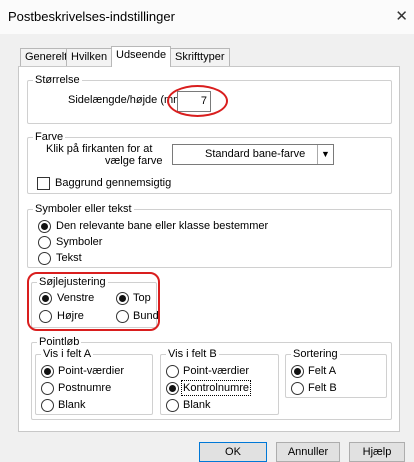 Image resolution: width=414 pixels, height=462 pixels. I want to click on field-a-post-numbers-label: Postnumre, so click(85, 388).